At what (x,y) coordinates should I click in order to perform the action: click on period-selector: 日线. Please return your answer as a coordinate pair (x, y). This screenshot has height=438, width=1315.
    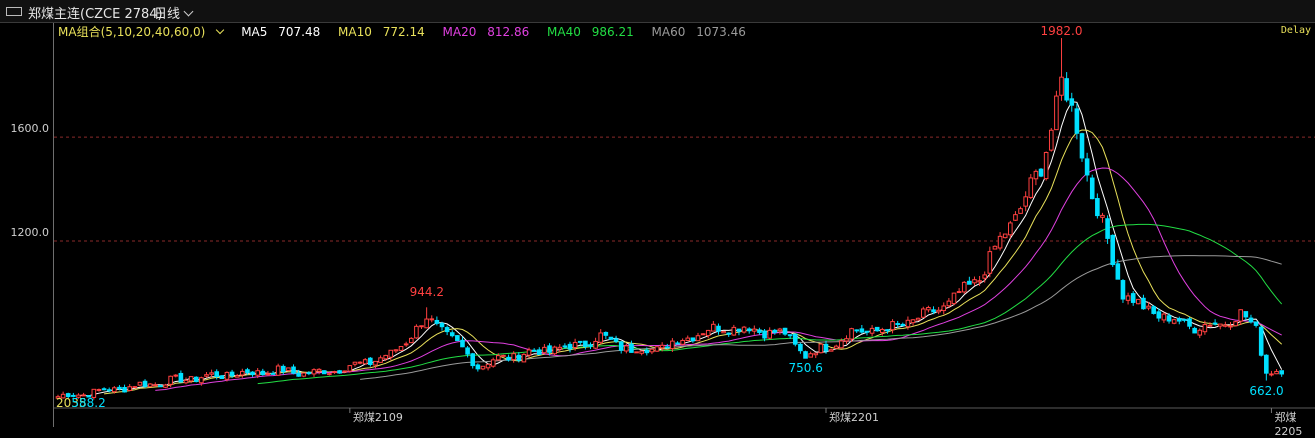
    Looking at the image, I should click on (174, 12).